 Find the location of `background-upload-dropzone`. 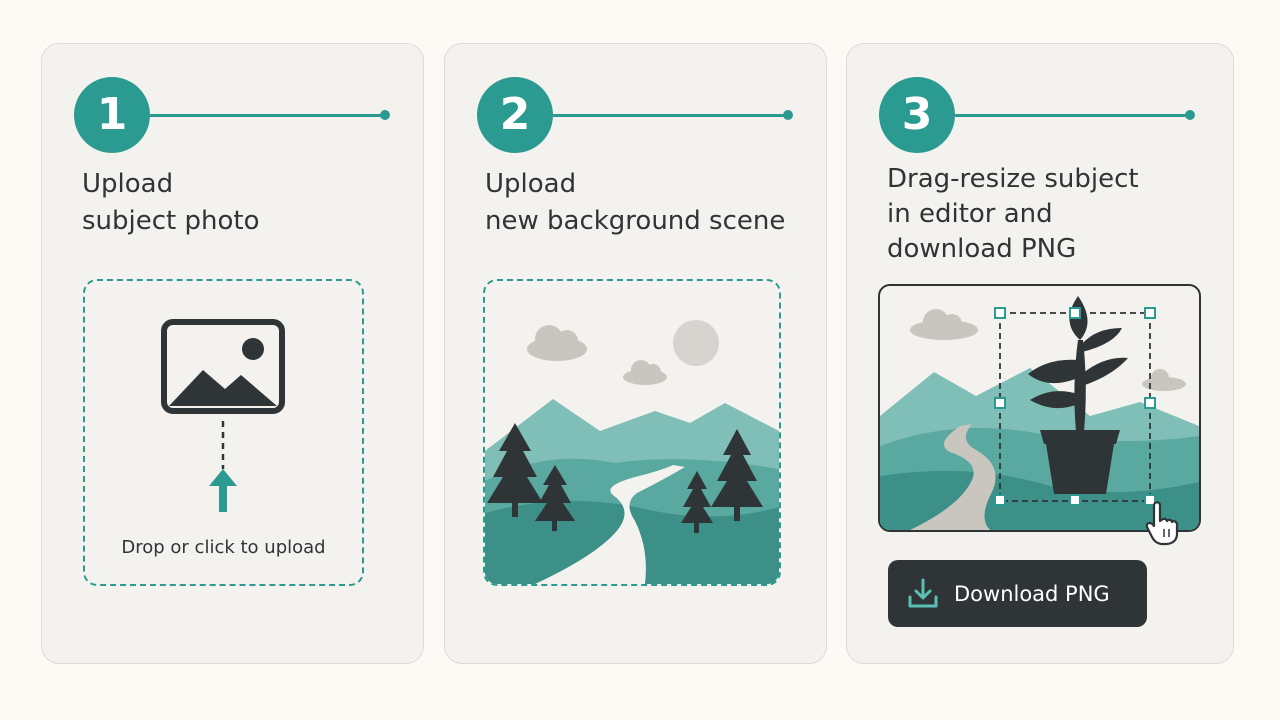

background-upload-dropzone is located at coordinates (632, 432).